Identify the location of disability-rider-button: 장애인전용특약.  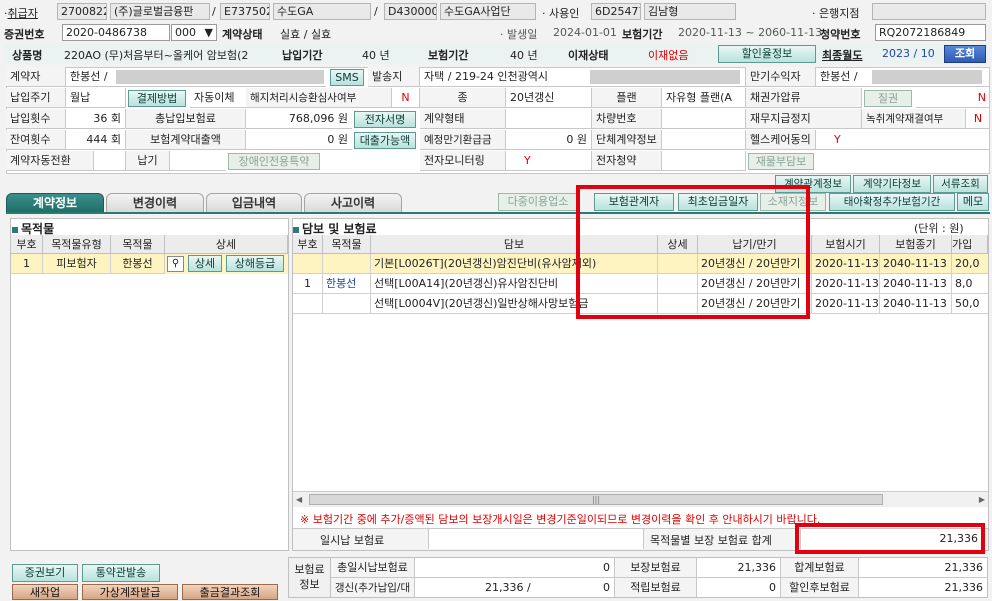
(274, 161).